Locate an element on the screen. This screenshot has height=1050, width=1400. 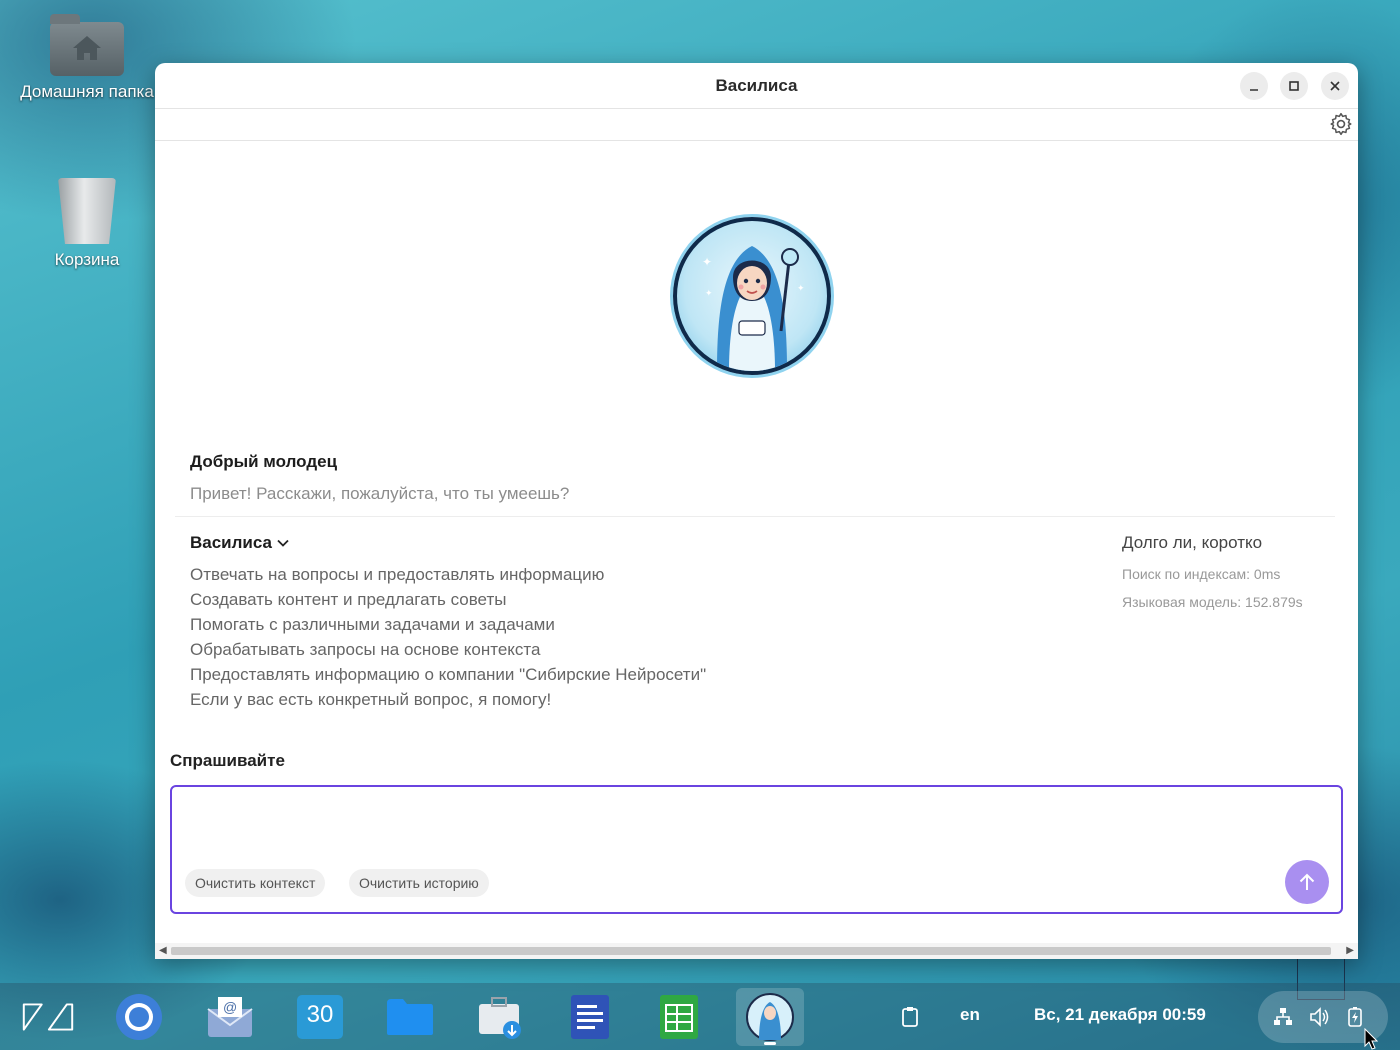
calendar-icon: 30 is located at coordinates (320, 1017).